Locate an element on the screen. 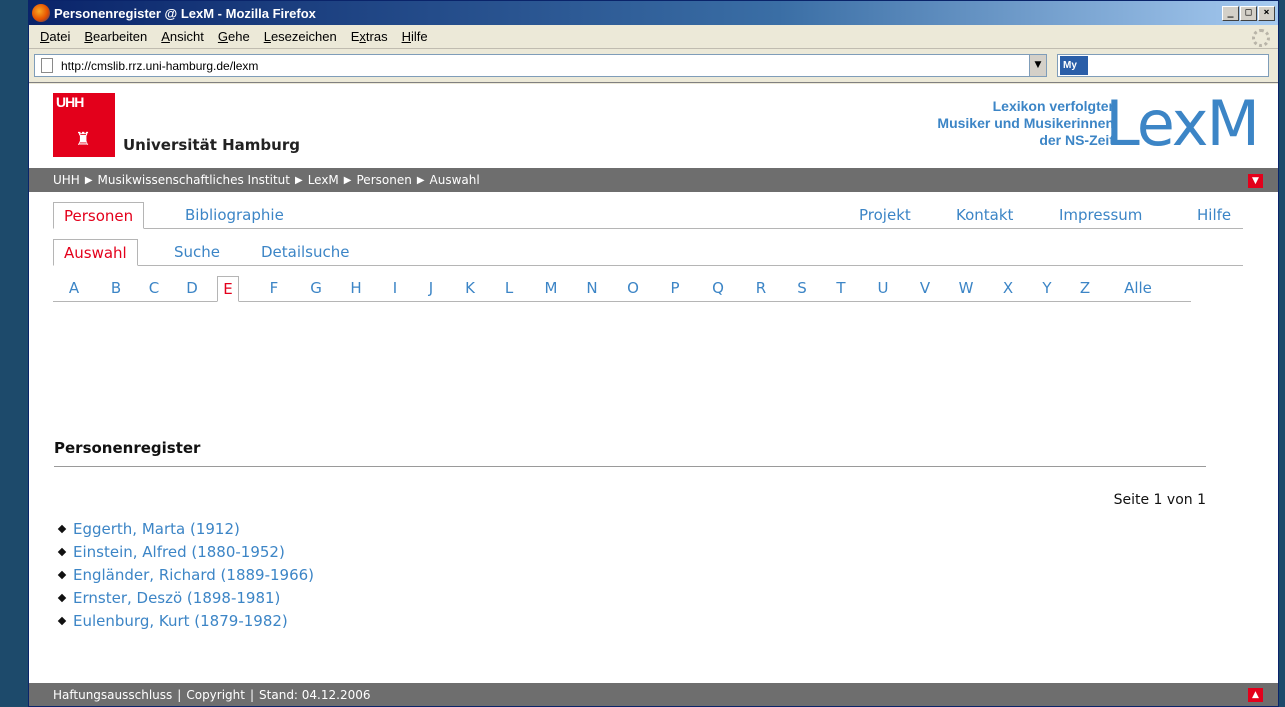  person-link: Ernster, Deszö (1898-1981) is located at coordinates (176, 598).